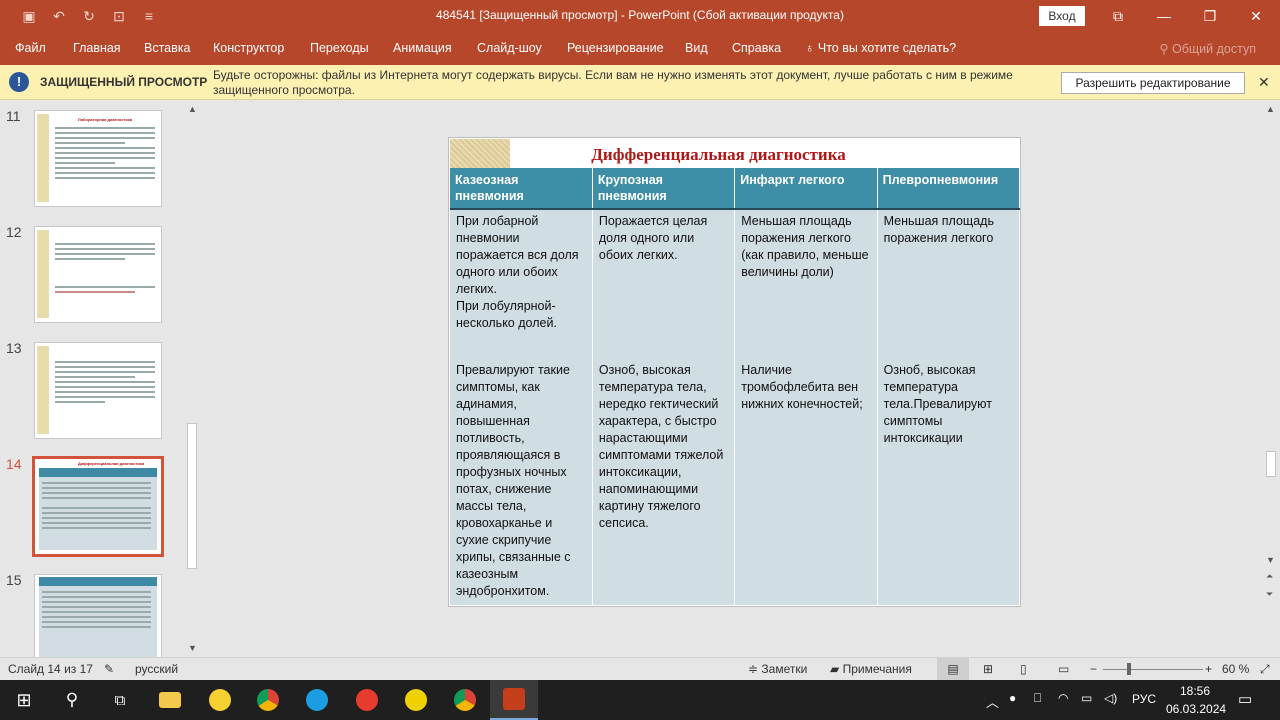 The width and height of the screenshot is (1280, 720). Describe the element at coordinates (1144, 699) in the screenshot. I see `input-language: РУС` at that location.